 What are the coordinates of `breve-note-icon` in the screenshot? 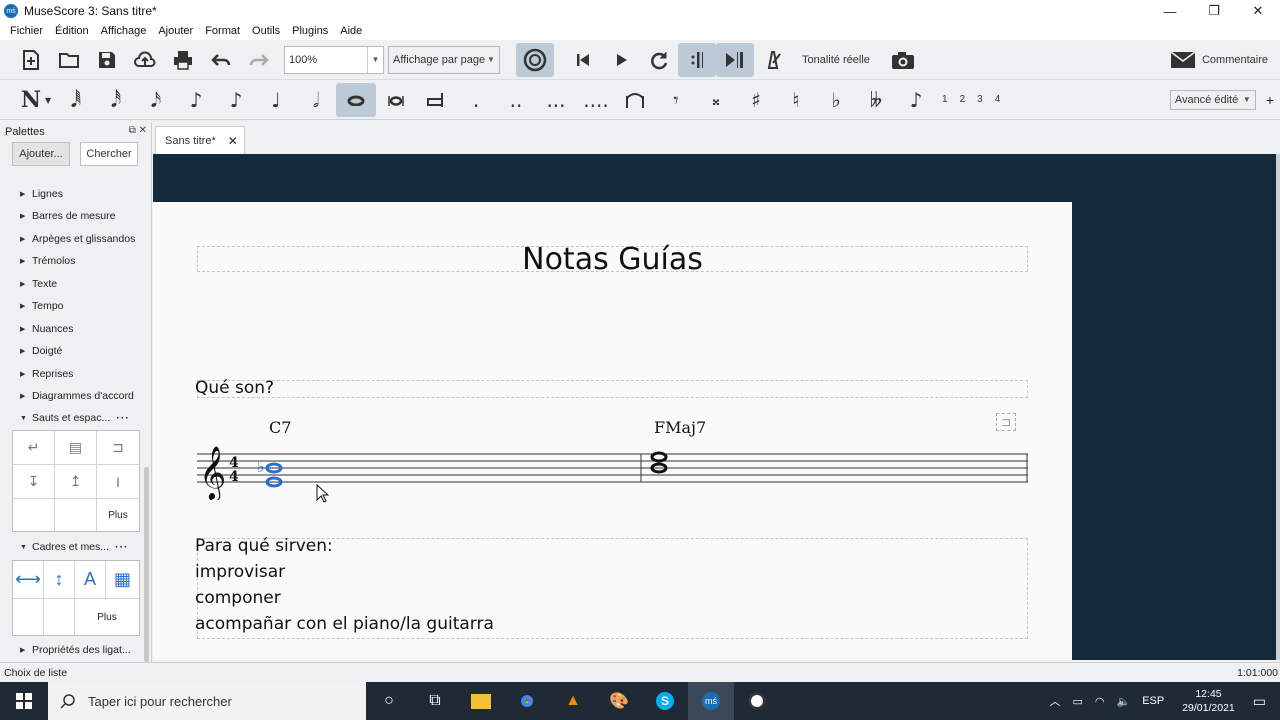 It's located at (396, 100).